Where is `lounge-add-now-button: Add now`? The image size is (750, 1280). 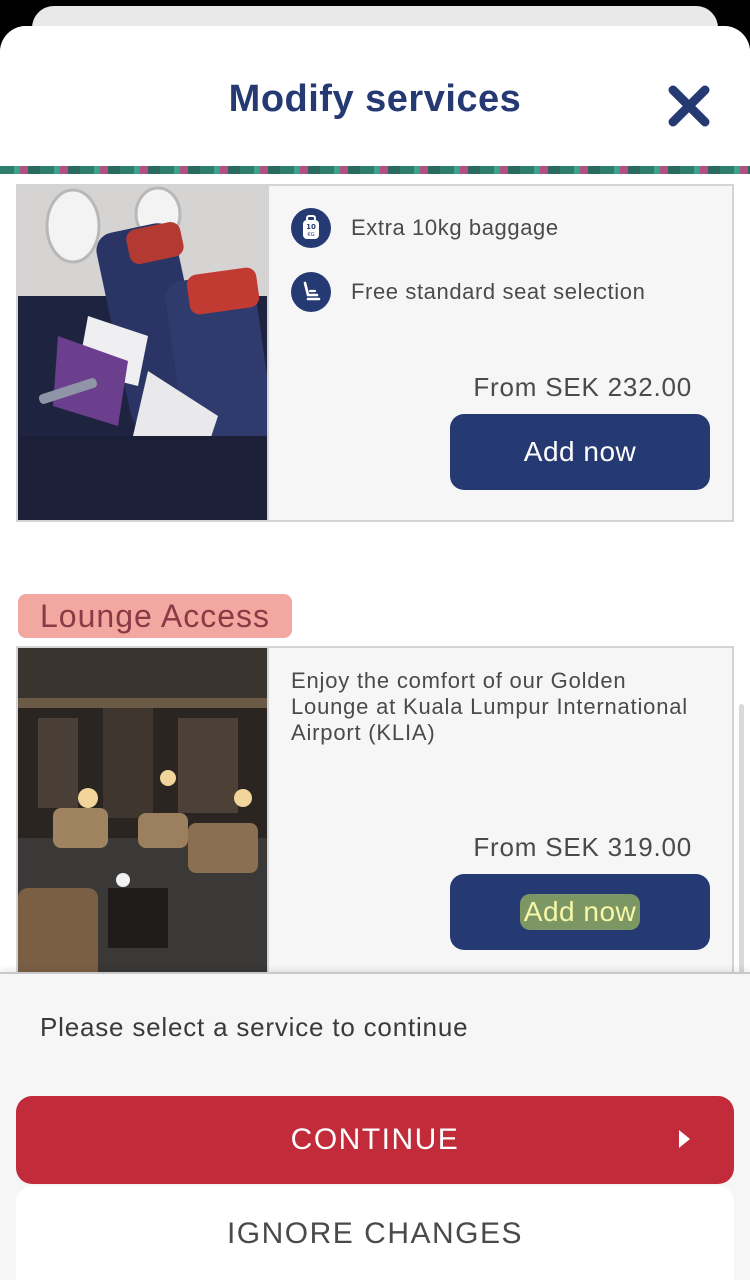 lounge-add-now-button: Add now is located at coordinates (580, 912).